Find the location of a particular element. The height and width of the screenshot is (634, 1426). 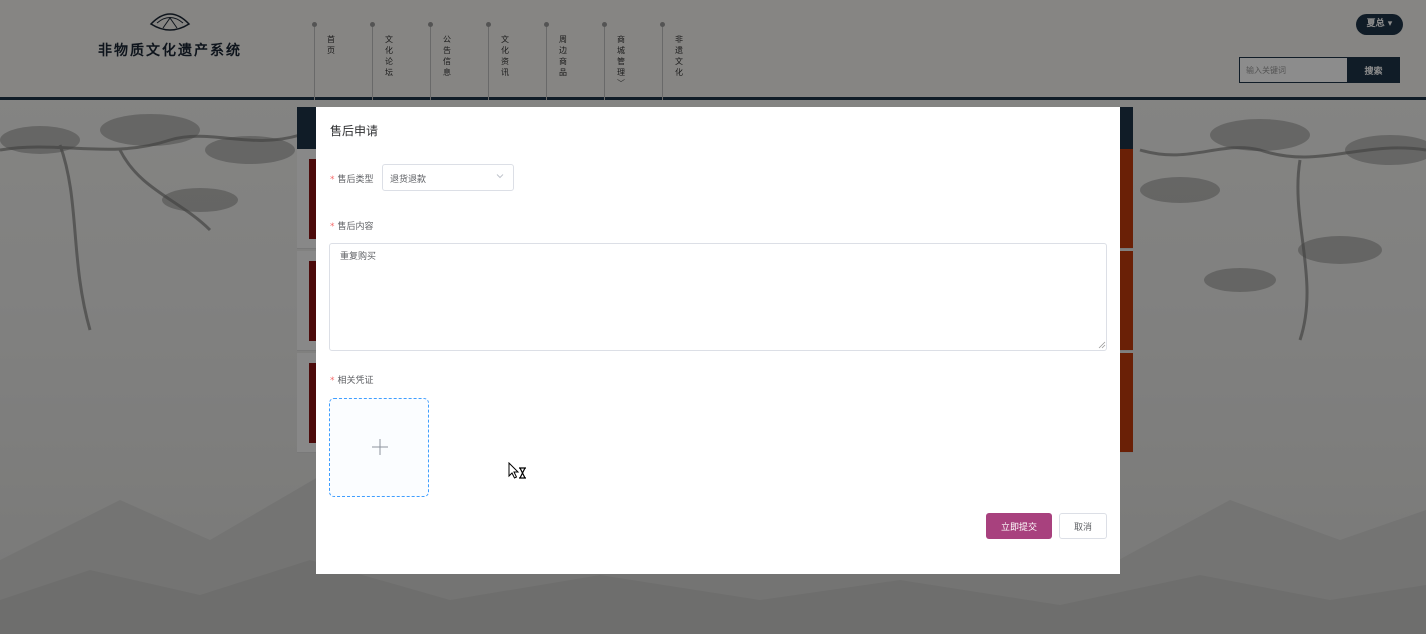

after-sales-content-textarea is located at coordinates (718, 297).